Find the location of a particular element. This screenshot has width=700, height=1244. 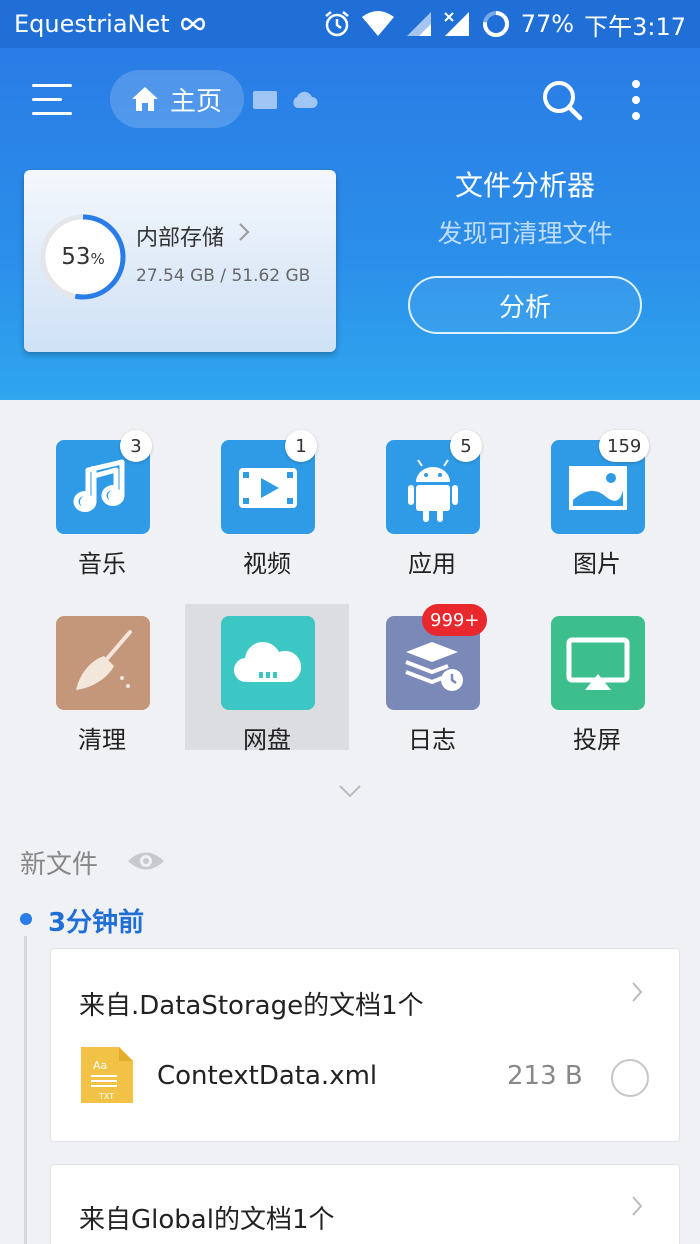

svg-text: TXT is located at coordinates (106, 1096).